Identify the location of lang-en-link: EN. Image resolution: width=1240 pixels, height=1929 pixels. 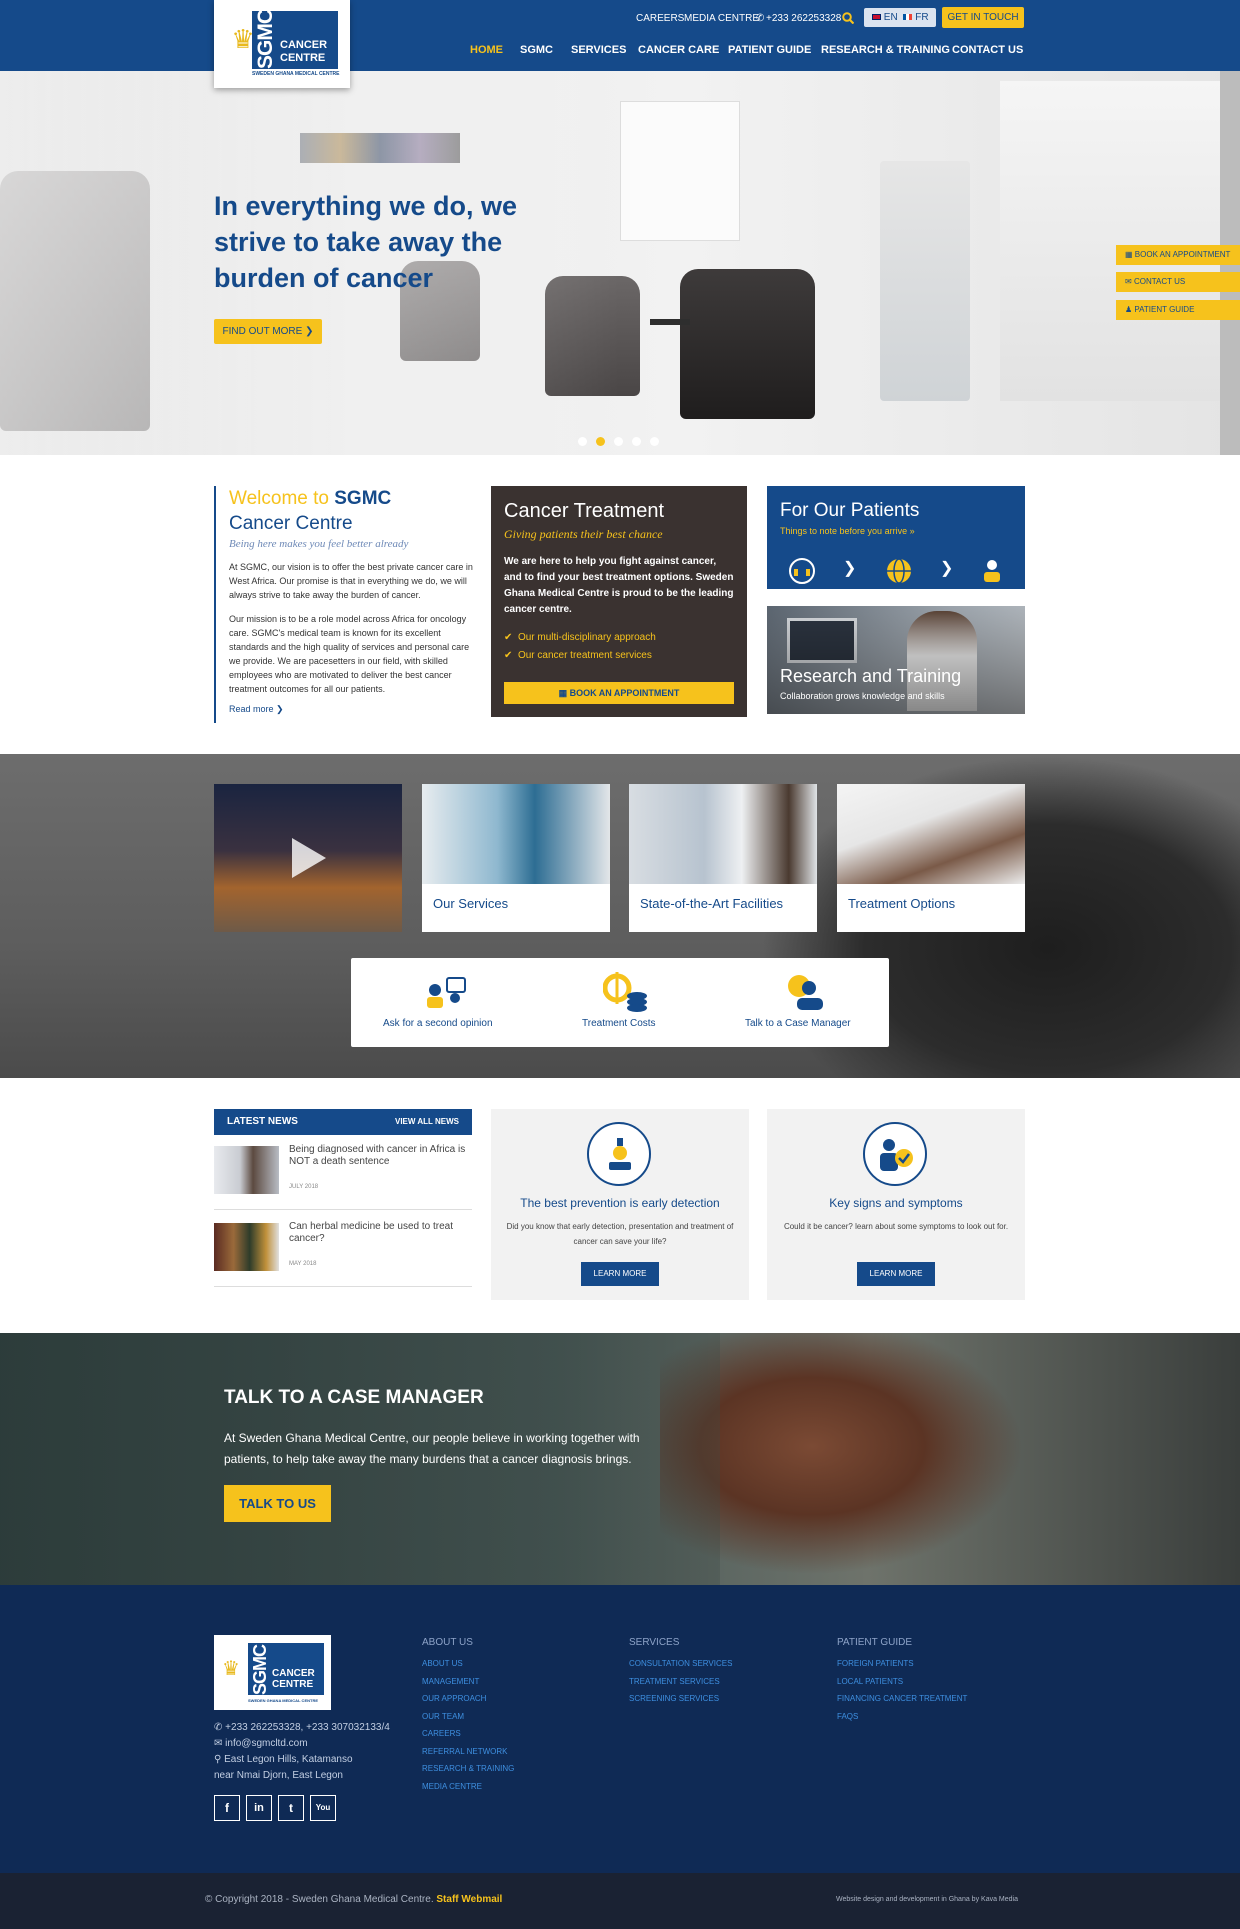
(891, 17).